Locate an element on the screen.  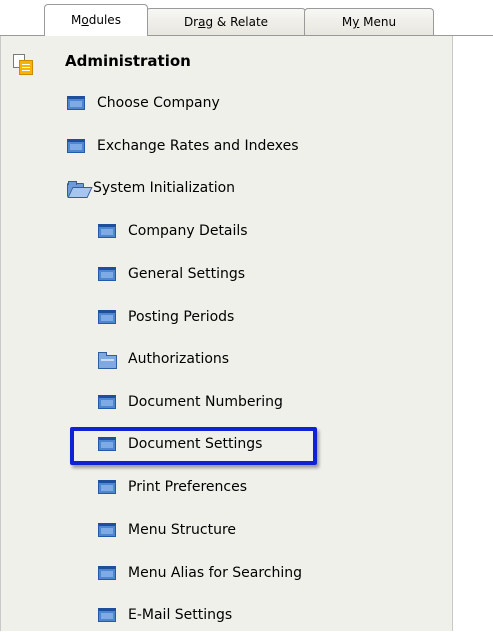
tree-item-posting-periods: Posting Periods is located at coordinates (166, 317).